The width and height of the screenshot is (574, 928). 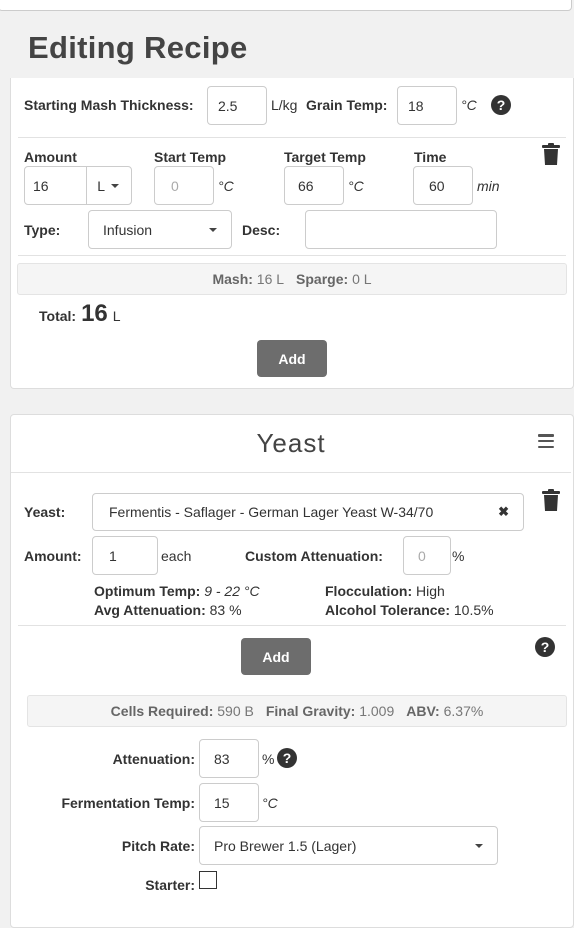 I want to click on desc-input, so click(x=401, y=229).